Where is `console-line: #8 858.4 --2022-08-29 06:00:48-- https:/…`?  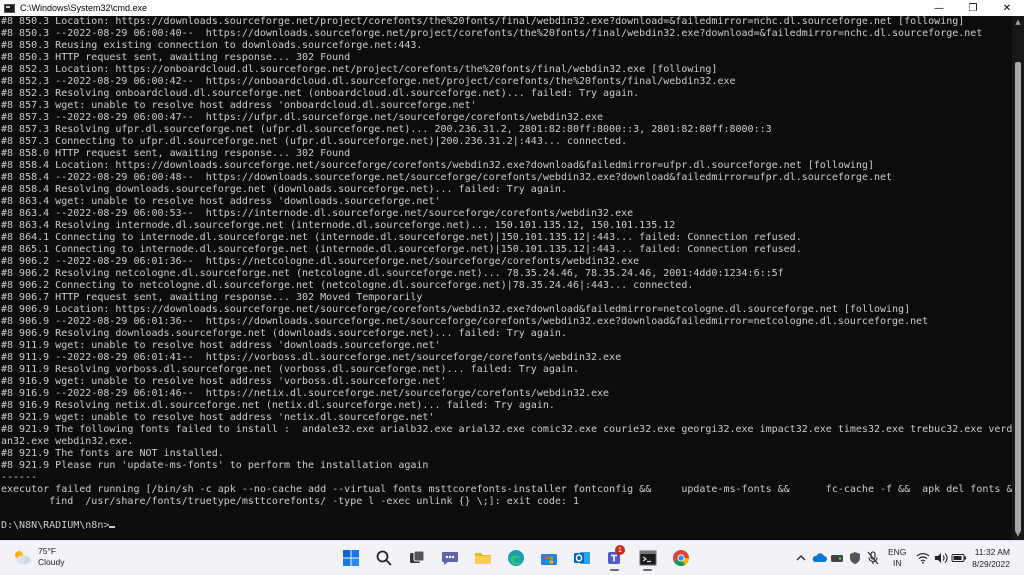 console-line: #8 858.4 --2022-08-29 06:00:48-- https:/… is located at coordinates (447, 177).